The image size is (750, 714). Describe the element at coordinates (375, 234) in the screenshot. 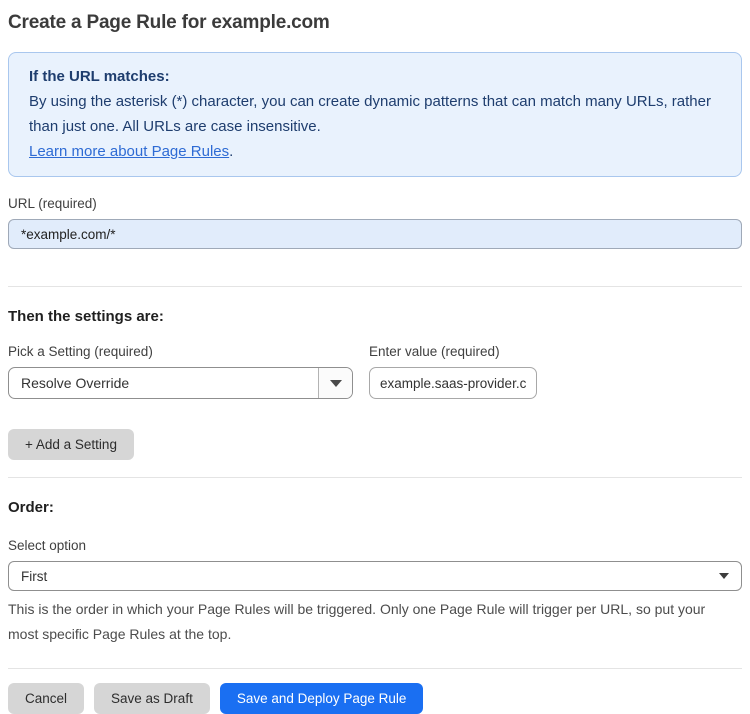

I see `url-input` at that location.